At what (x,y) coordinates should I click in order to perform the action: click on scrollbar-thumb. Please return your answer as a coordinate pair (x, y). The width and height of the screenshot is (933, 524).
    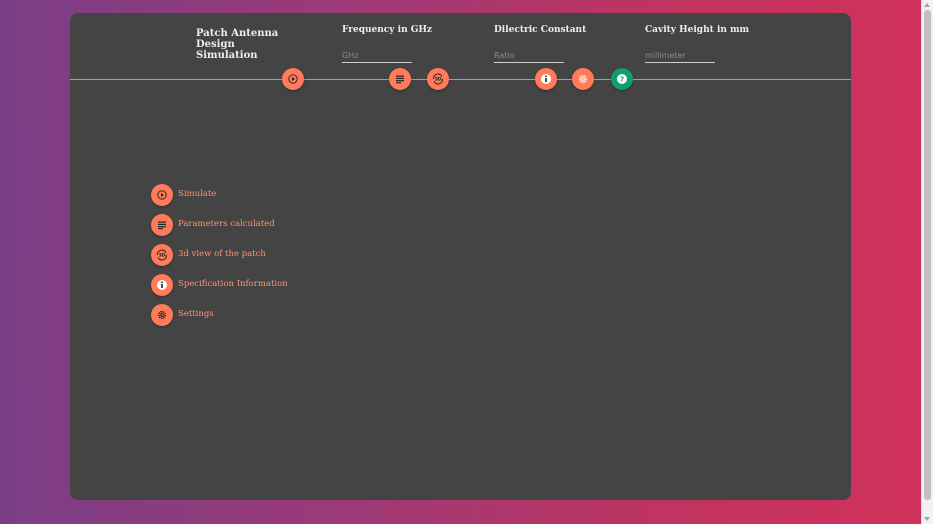
    Looking at the image, I should click on (927, 255).